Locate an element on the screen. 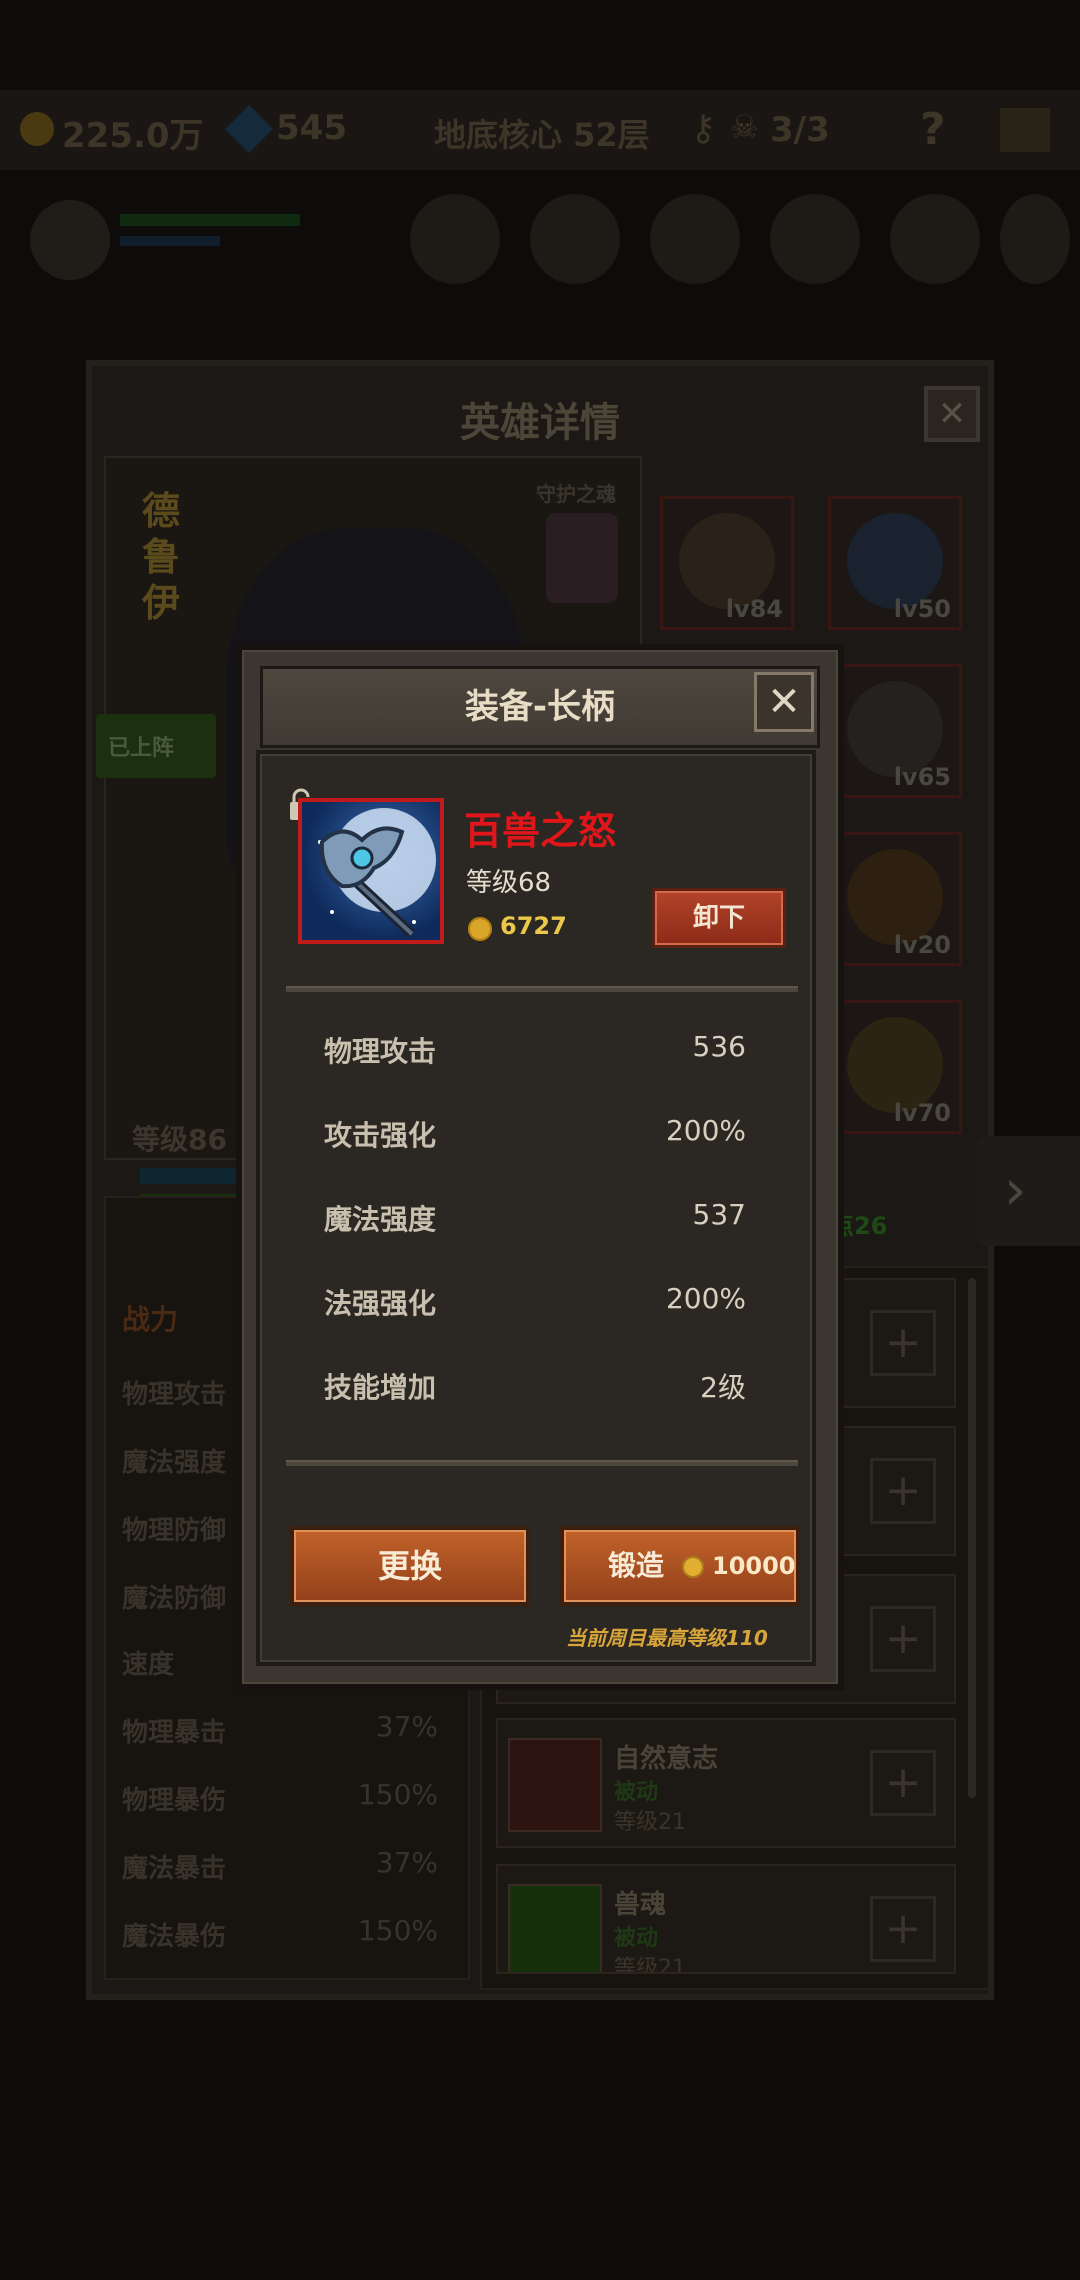 This screenshot has width=1080, height=2280. hero-level: 等级86 is located at coordinates (179, 1139).